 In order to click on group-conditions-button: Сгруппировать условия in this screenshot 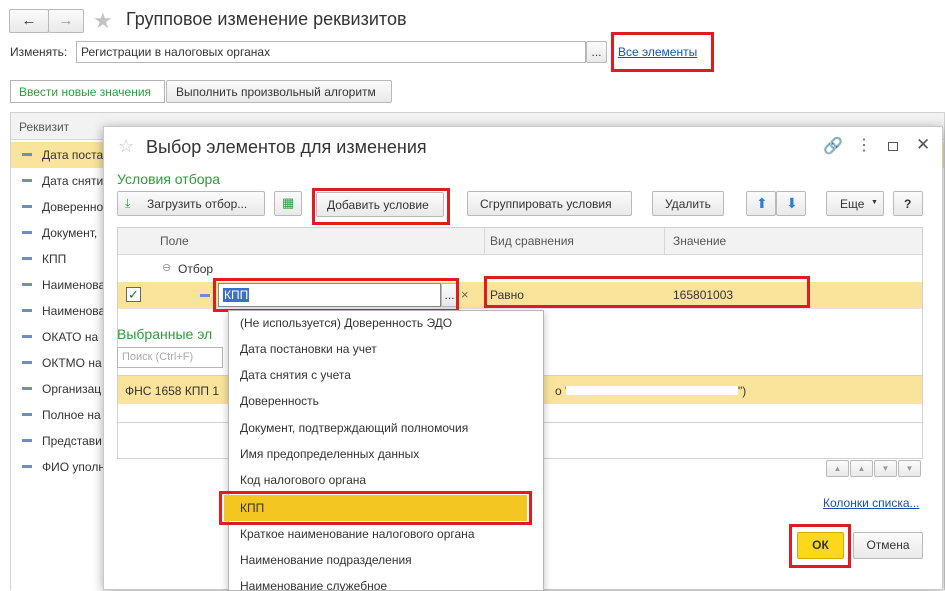, I will do `click(549, 203)`.